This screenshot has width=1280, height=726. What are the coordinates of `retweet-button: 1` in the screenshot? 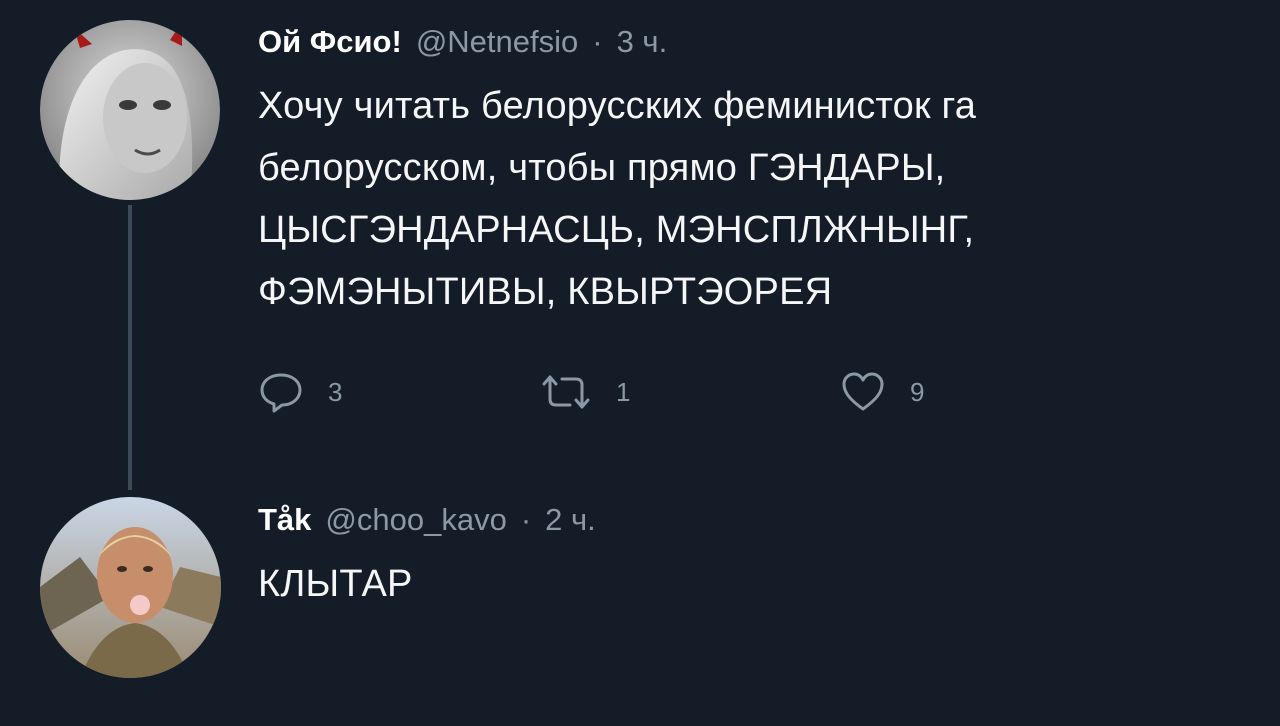 It's located at (585, 392).